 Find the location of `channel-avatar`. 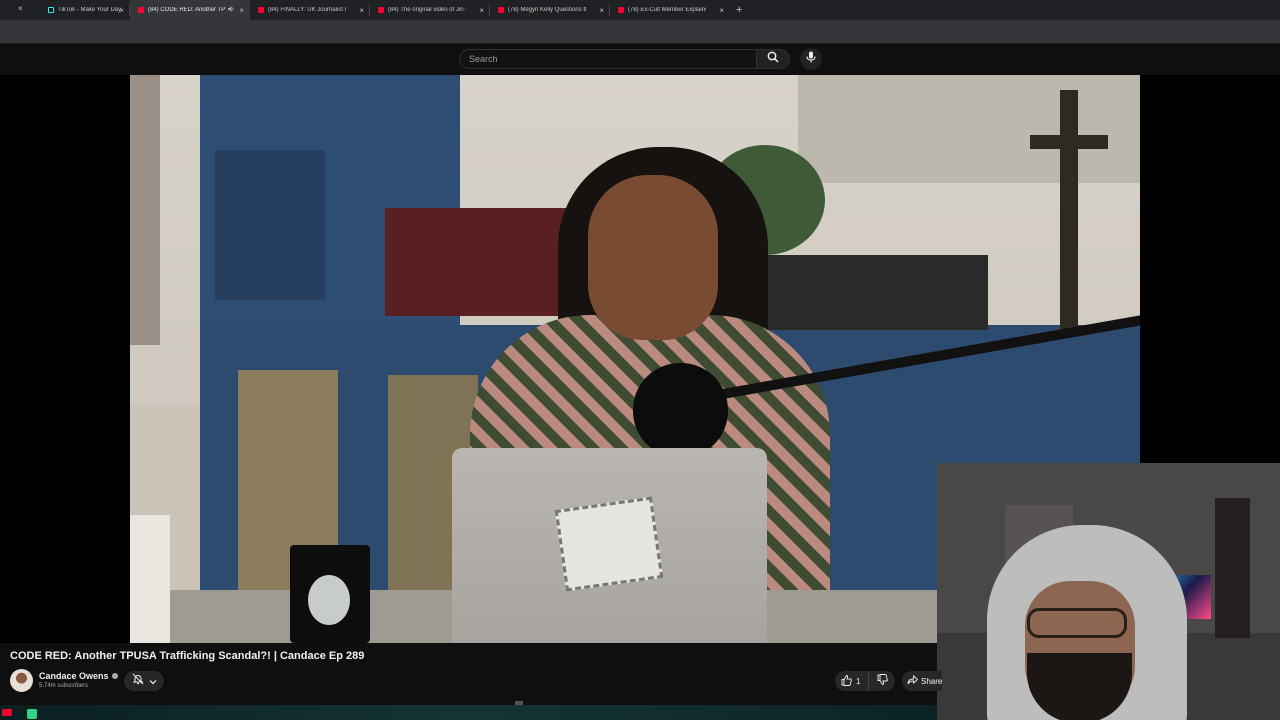

channel-avatar is located at coordinates (21, 680).